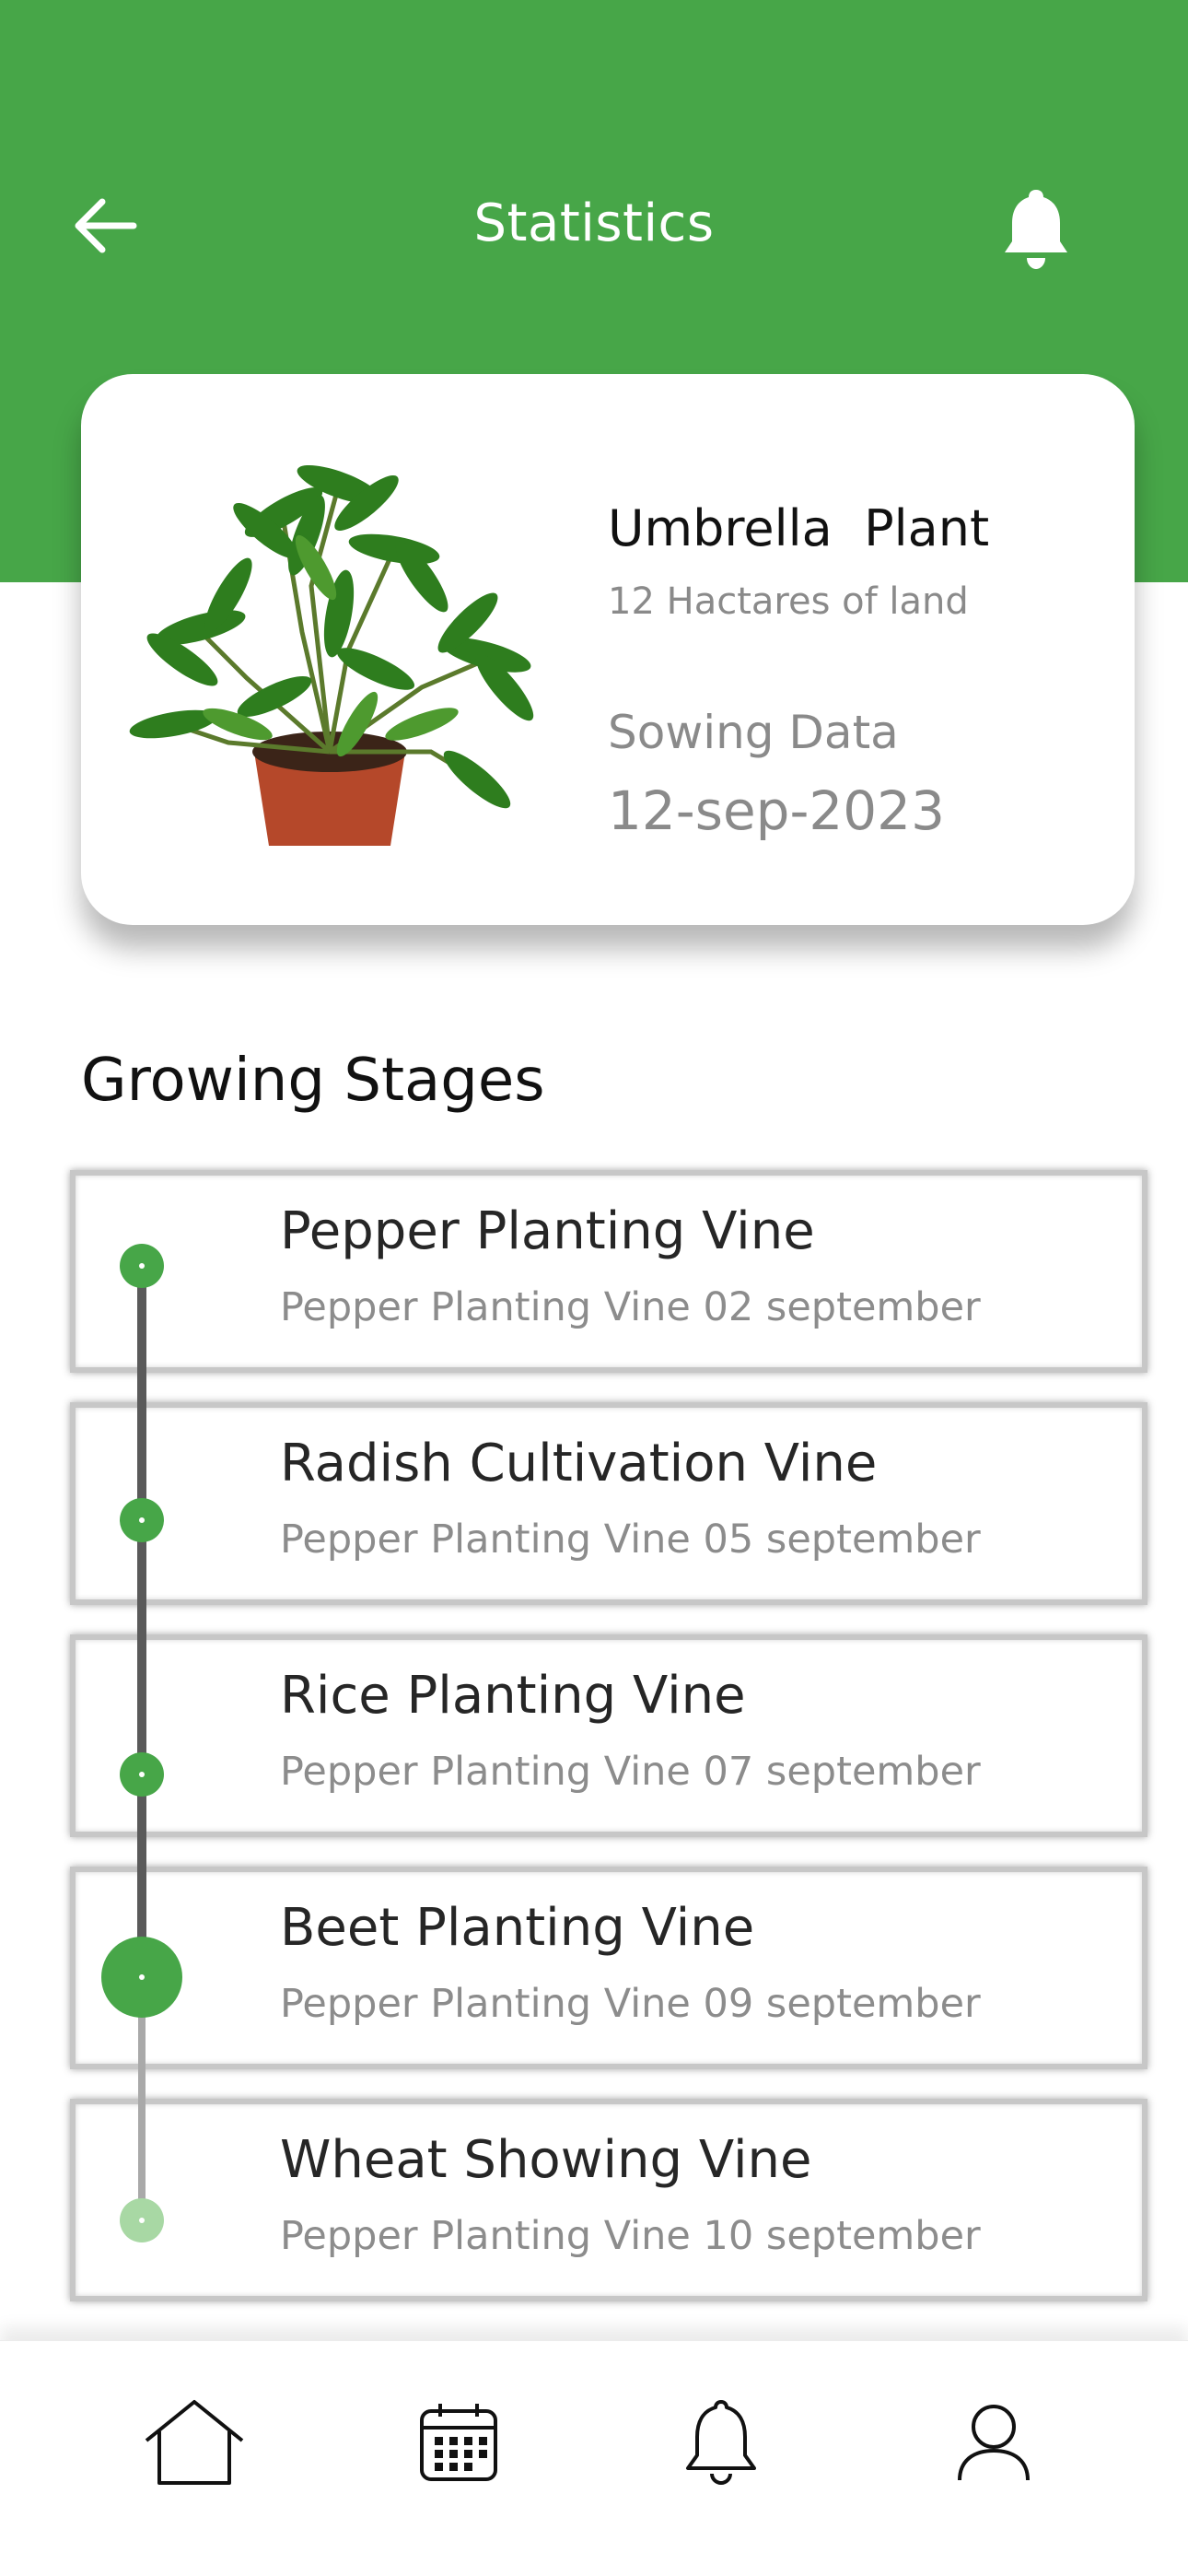  What do you see at coordinates (630, 2004) in the screenshot?
I see `stage-subtitle: Pepper Planting Vine 09 september` at bounding box center [630, 2004].